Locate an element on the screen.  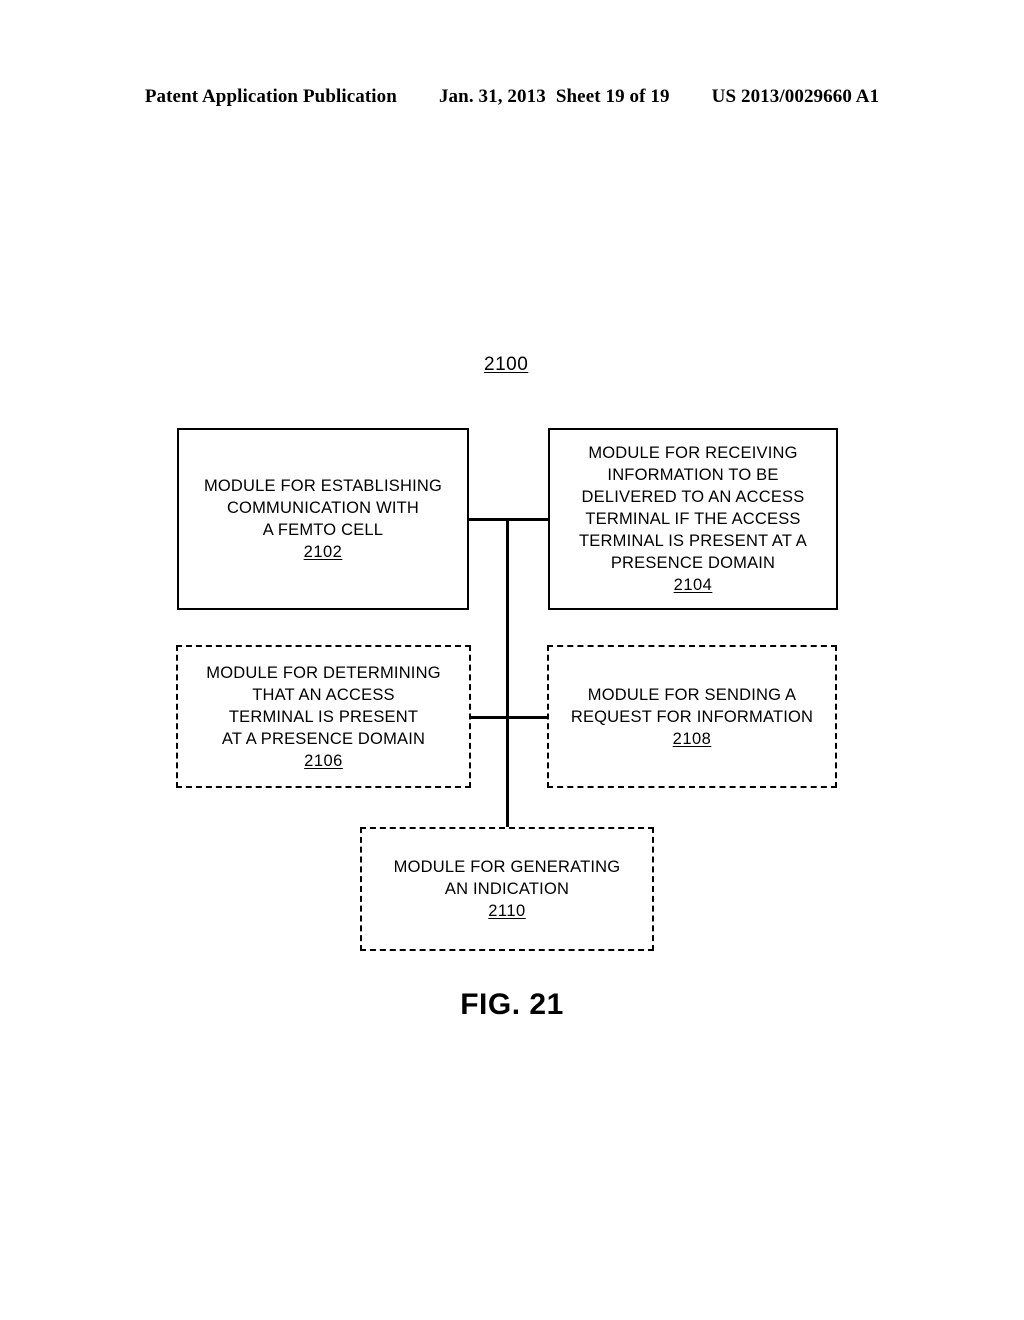
module-box-2110: MODULE FOR GENERATING AN INDICATION 2110 is located at coordinates (507, 889).